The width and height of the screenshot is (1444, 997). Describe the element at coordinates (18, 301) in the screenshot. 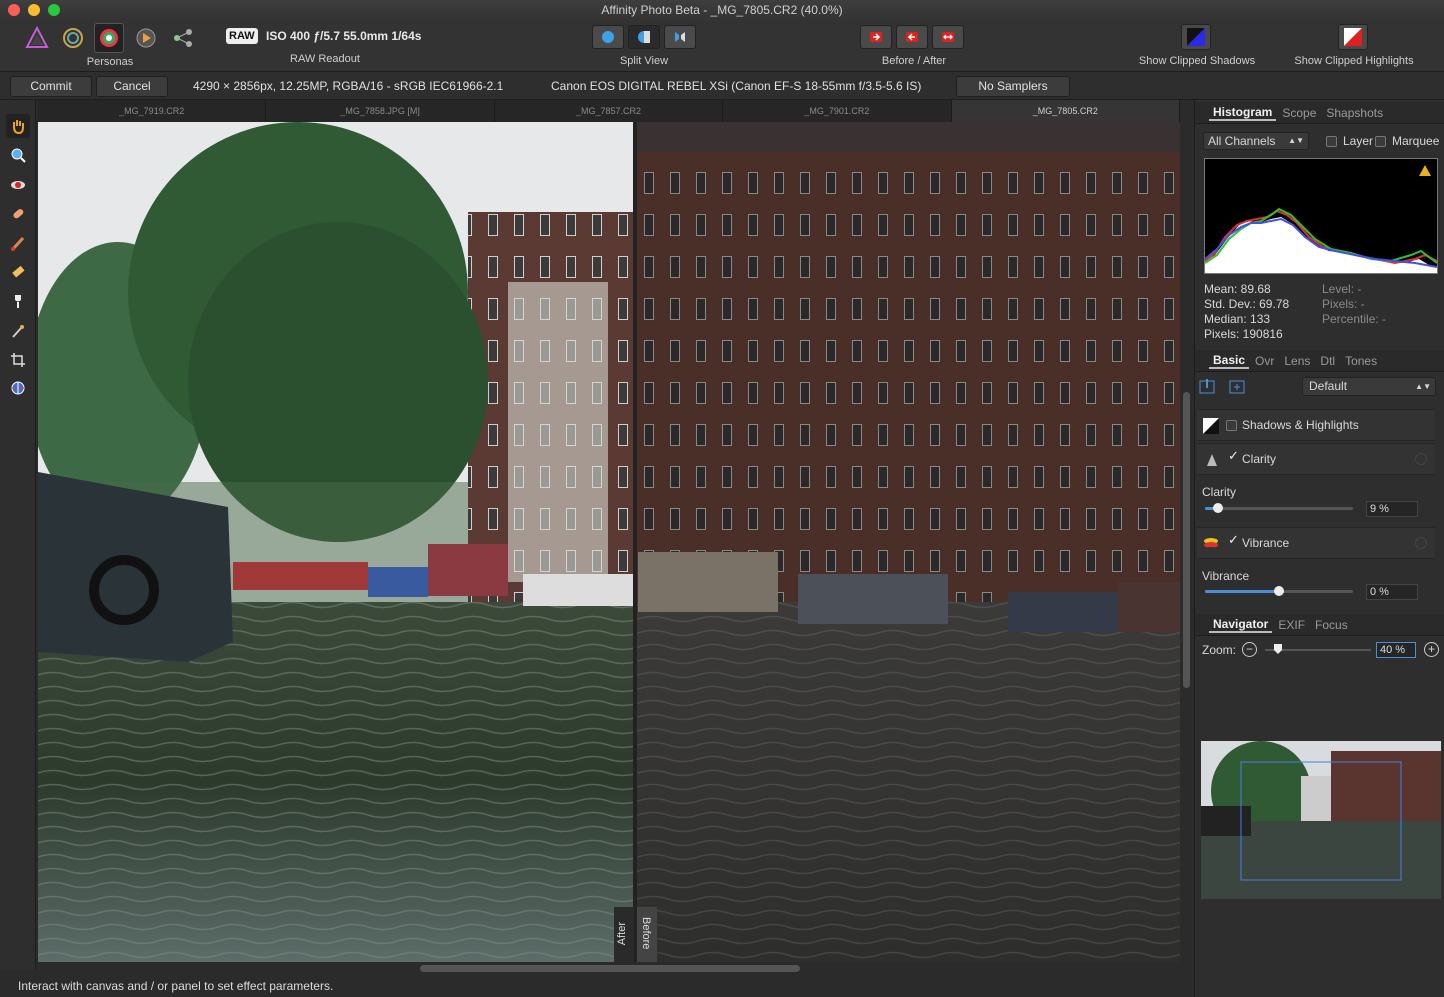

I see `gradient-tool-icon` at that location.